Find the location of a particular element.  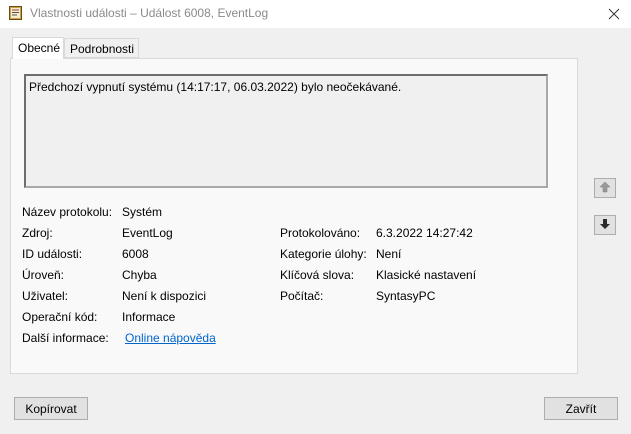

event-properties-icon is located at coordinates (15, 13).